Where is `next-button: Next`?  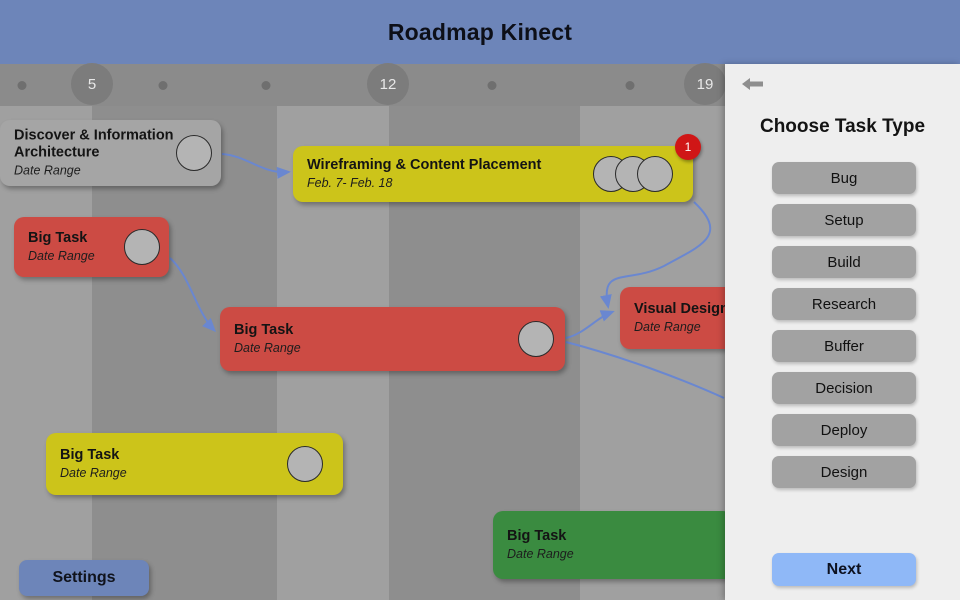
next-button: Next is located at coordinates (844, 569).